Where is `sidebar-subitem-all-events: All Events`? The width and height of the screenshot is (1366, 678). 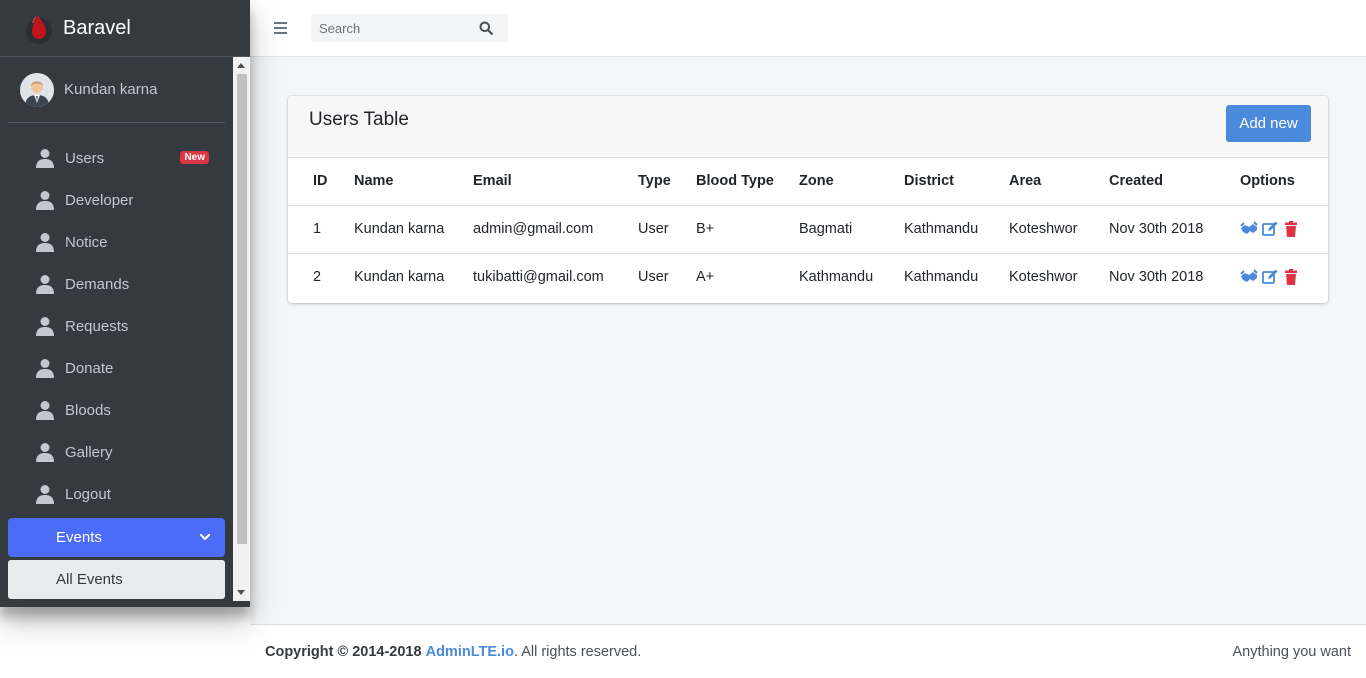
sidebar-subitem-all-events: All Events is located at coordinates (116, 579).